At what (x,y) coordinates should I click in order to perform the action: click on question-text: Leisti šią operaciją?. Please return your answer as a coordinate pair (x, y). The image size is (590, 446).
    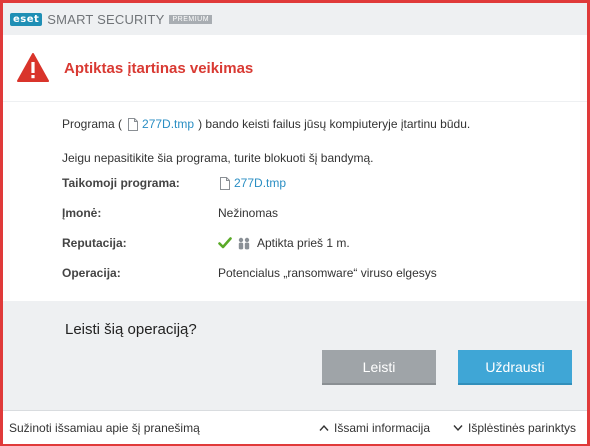
    Looking at the image, I should click on (131, 329).